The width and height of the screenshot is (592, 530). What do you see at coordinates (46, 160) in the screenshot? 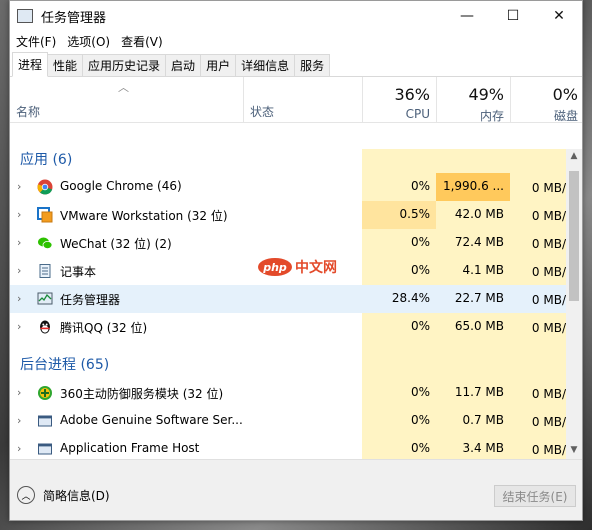
I see `group-apps: 应用 (6)` at bounding box center [46, 160].